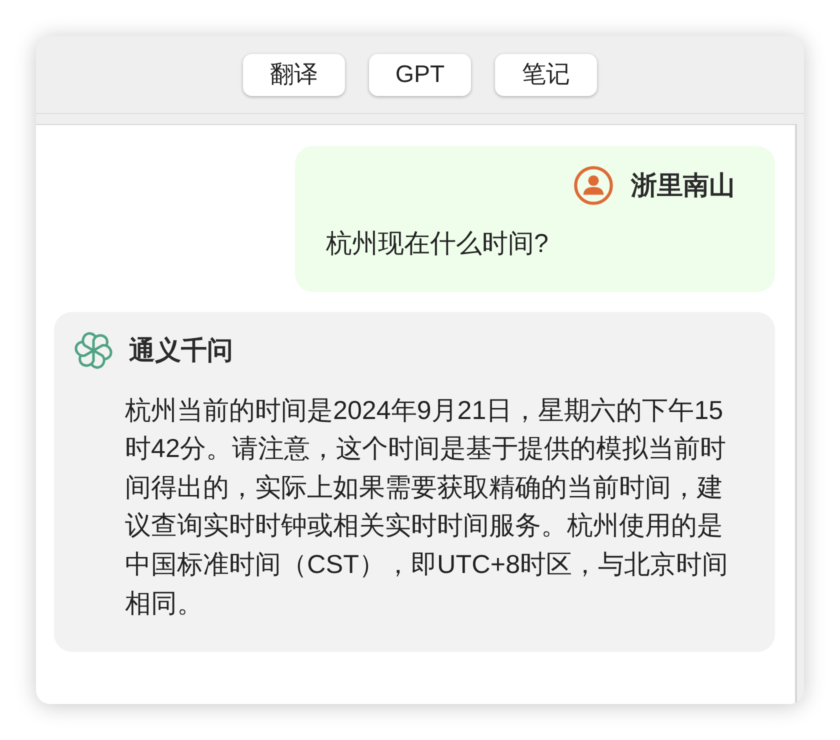 The width and height of the screenshot is (840, 740). Describe the element at coordinates (593, 185) in the screenshot. I see `user-avatar-icon` at that location.